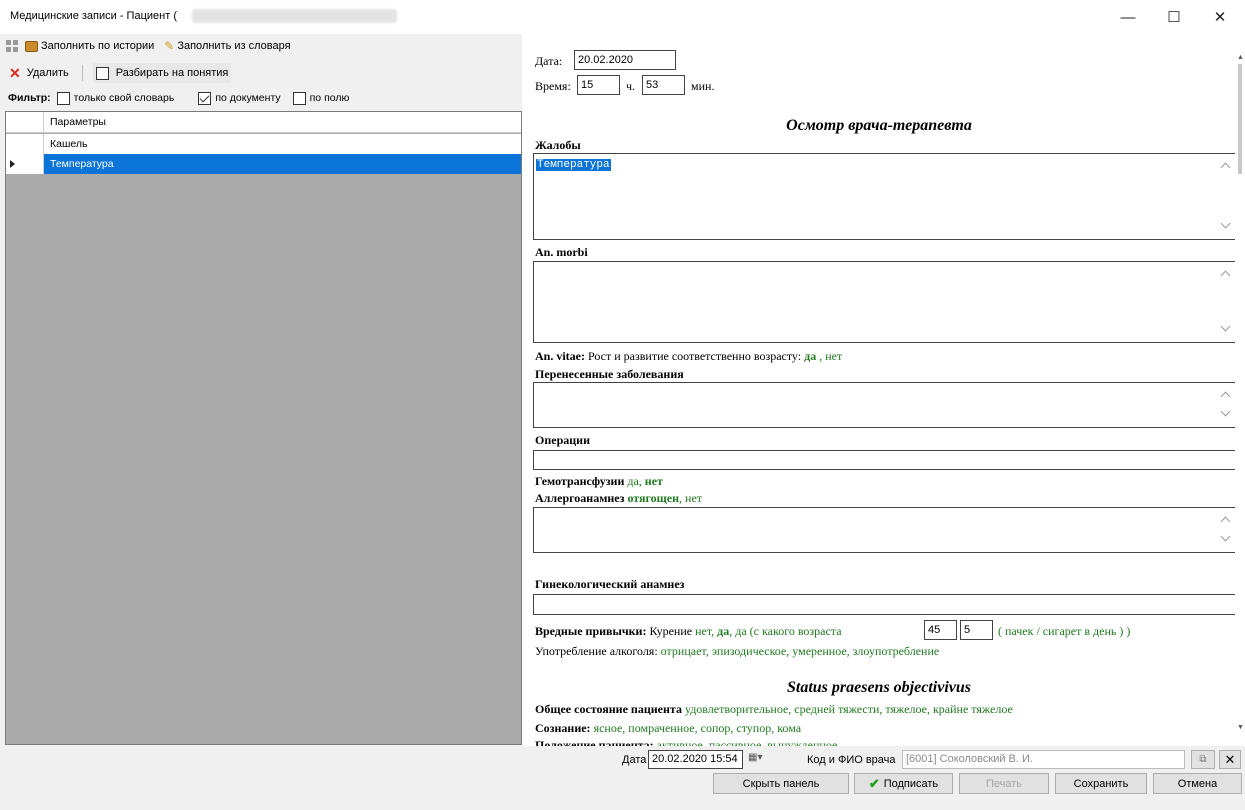 The image size is (1245, 810). I want to click on filter-by-document: по документу, so click(239, 98).